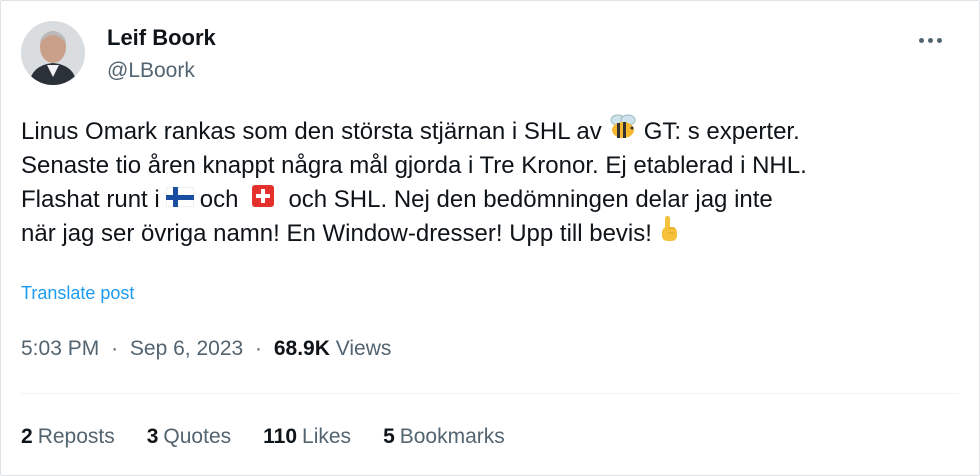 The height and width of the screenshot is (476, 980). What do you see at coordinates (161, 38) in the screenshot?
I see `author-name: Leif Boork` at bounding box center [161, 38].